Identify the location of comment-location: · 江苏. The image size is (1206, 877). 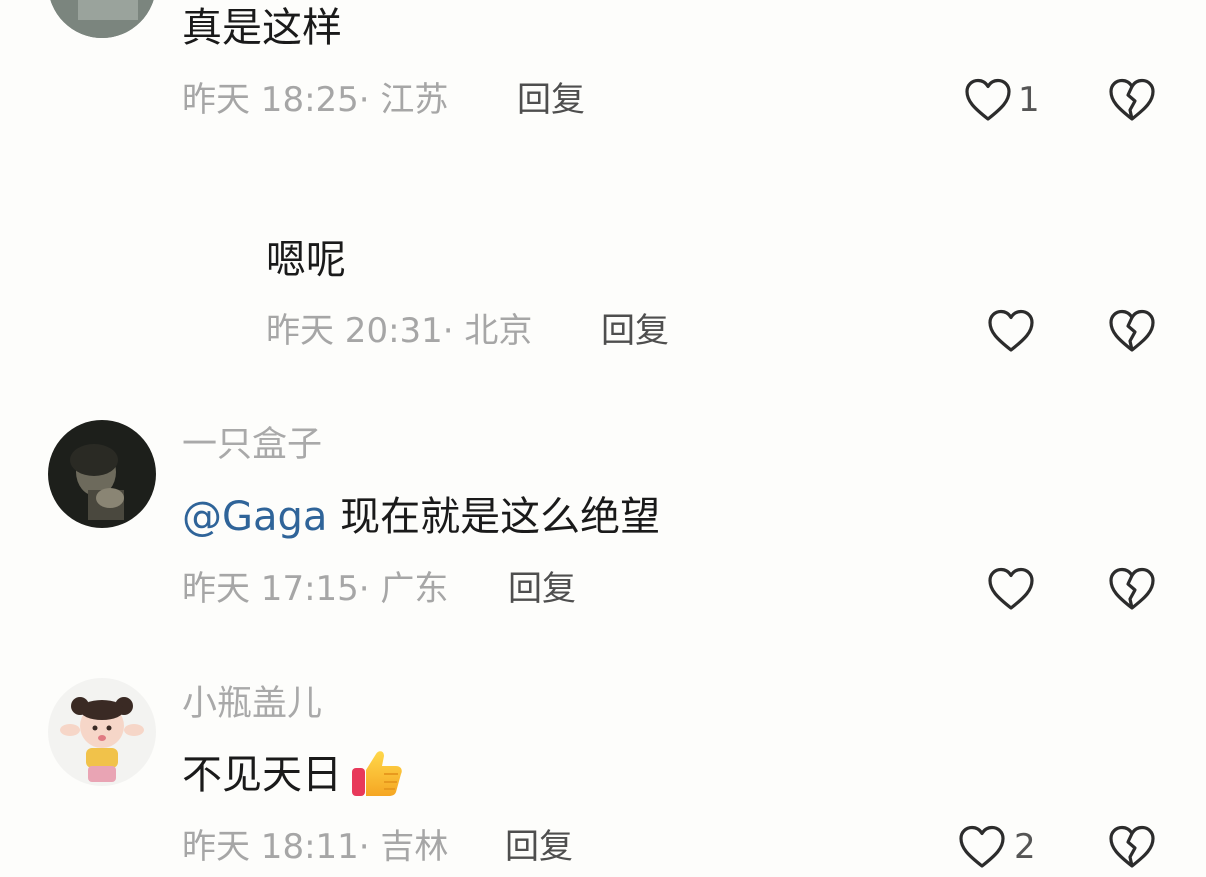
(403, 100).